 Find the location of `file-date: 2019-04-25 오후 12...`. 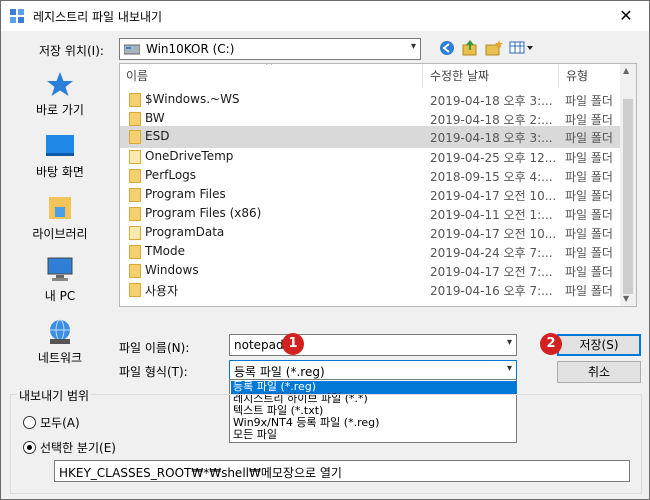

file-date: 2019-04-25 오후 12... is located at coordinates (493, 158).